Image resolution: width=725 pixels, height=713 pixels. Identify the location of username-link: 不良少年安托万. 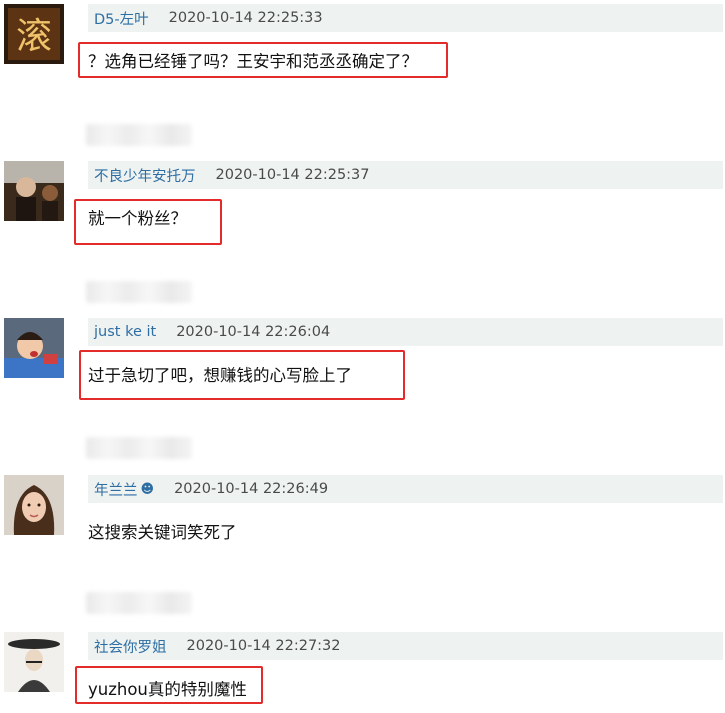
(142, 175).